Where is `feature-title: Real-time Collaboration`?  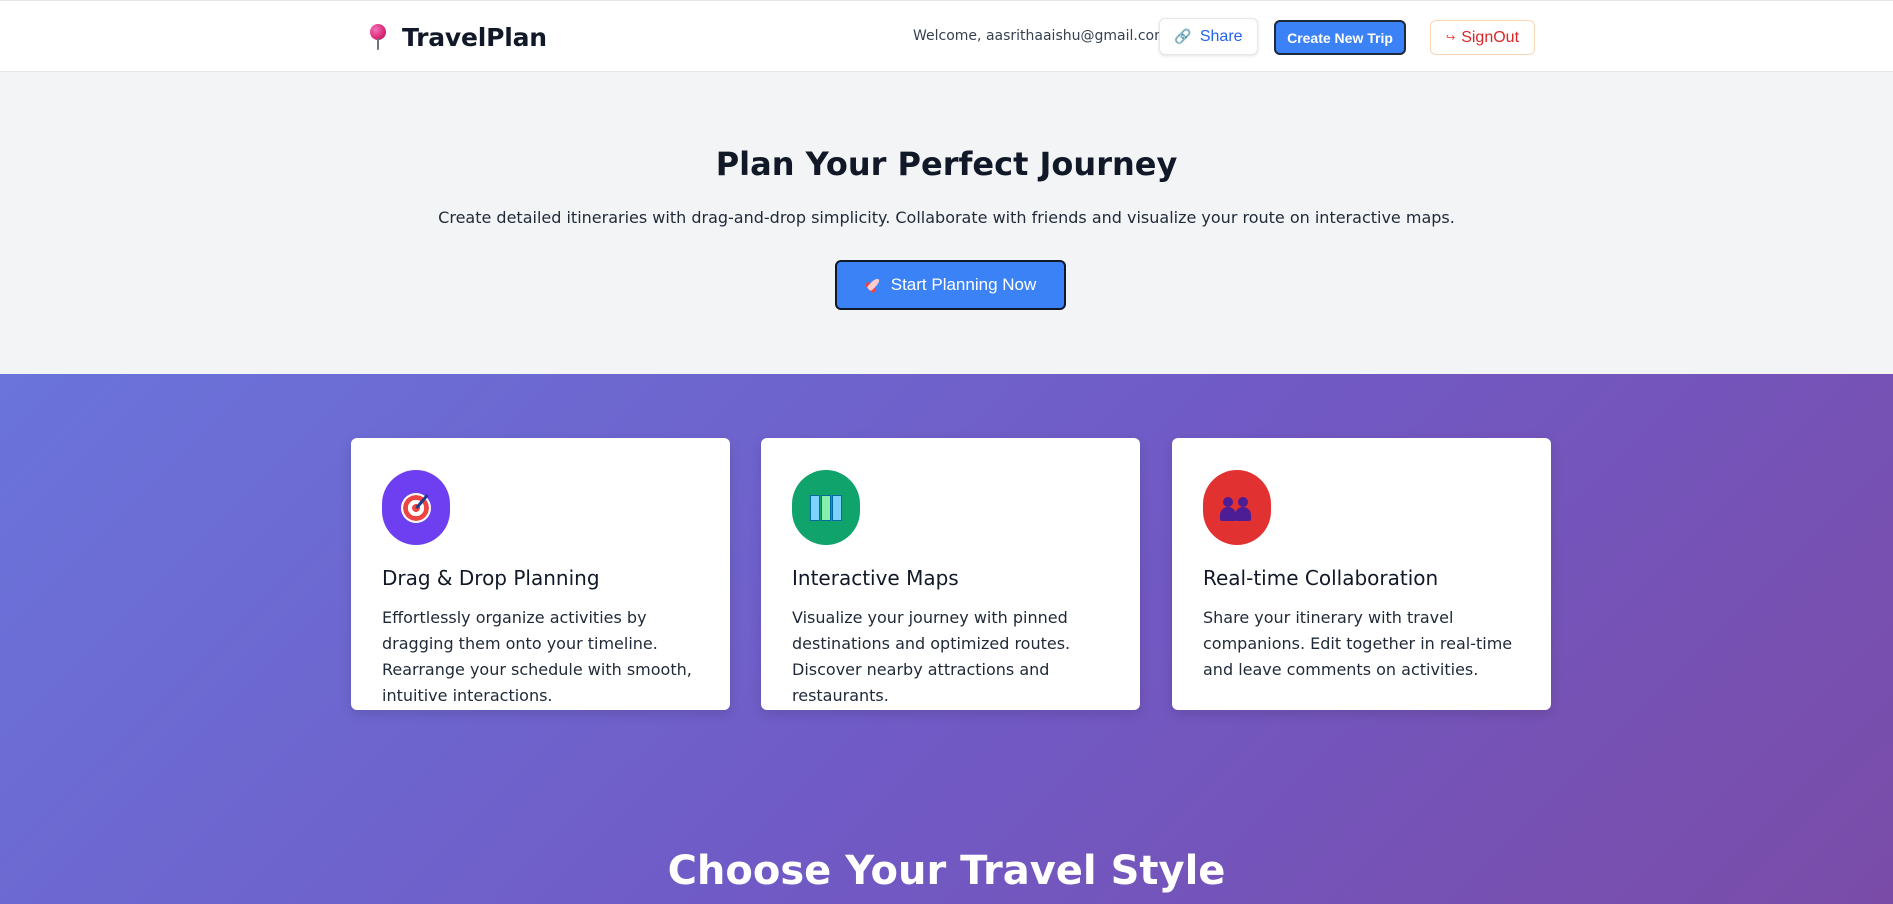
feature-title: Real-time Collaboration is located at coordinates (1321, 578).